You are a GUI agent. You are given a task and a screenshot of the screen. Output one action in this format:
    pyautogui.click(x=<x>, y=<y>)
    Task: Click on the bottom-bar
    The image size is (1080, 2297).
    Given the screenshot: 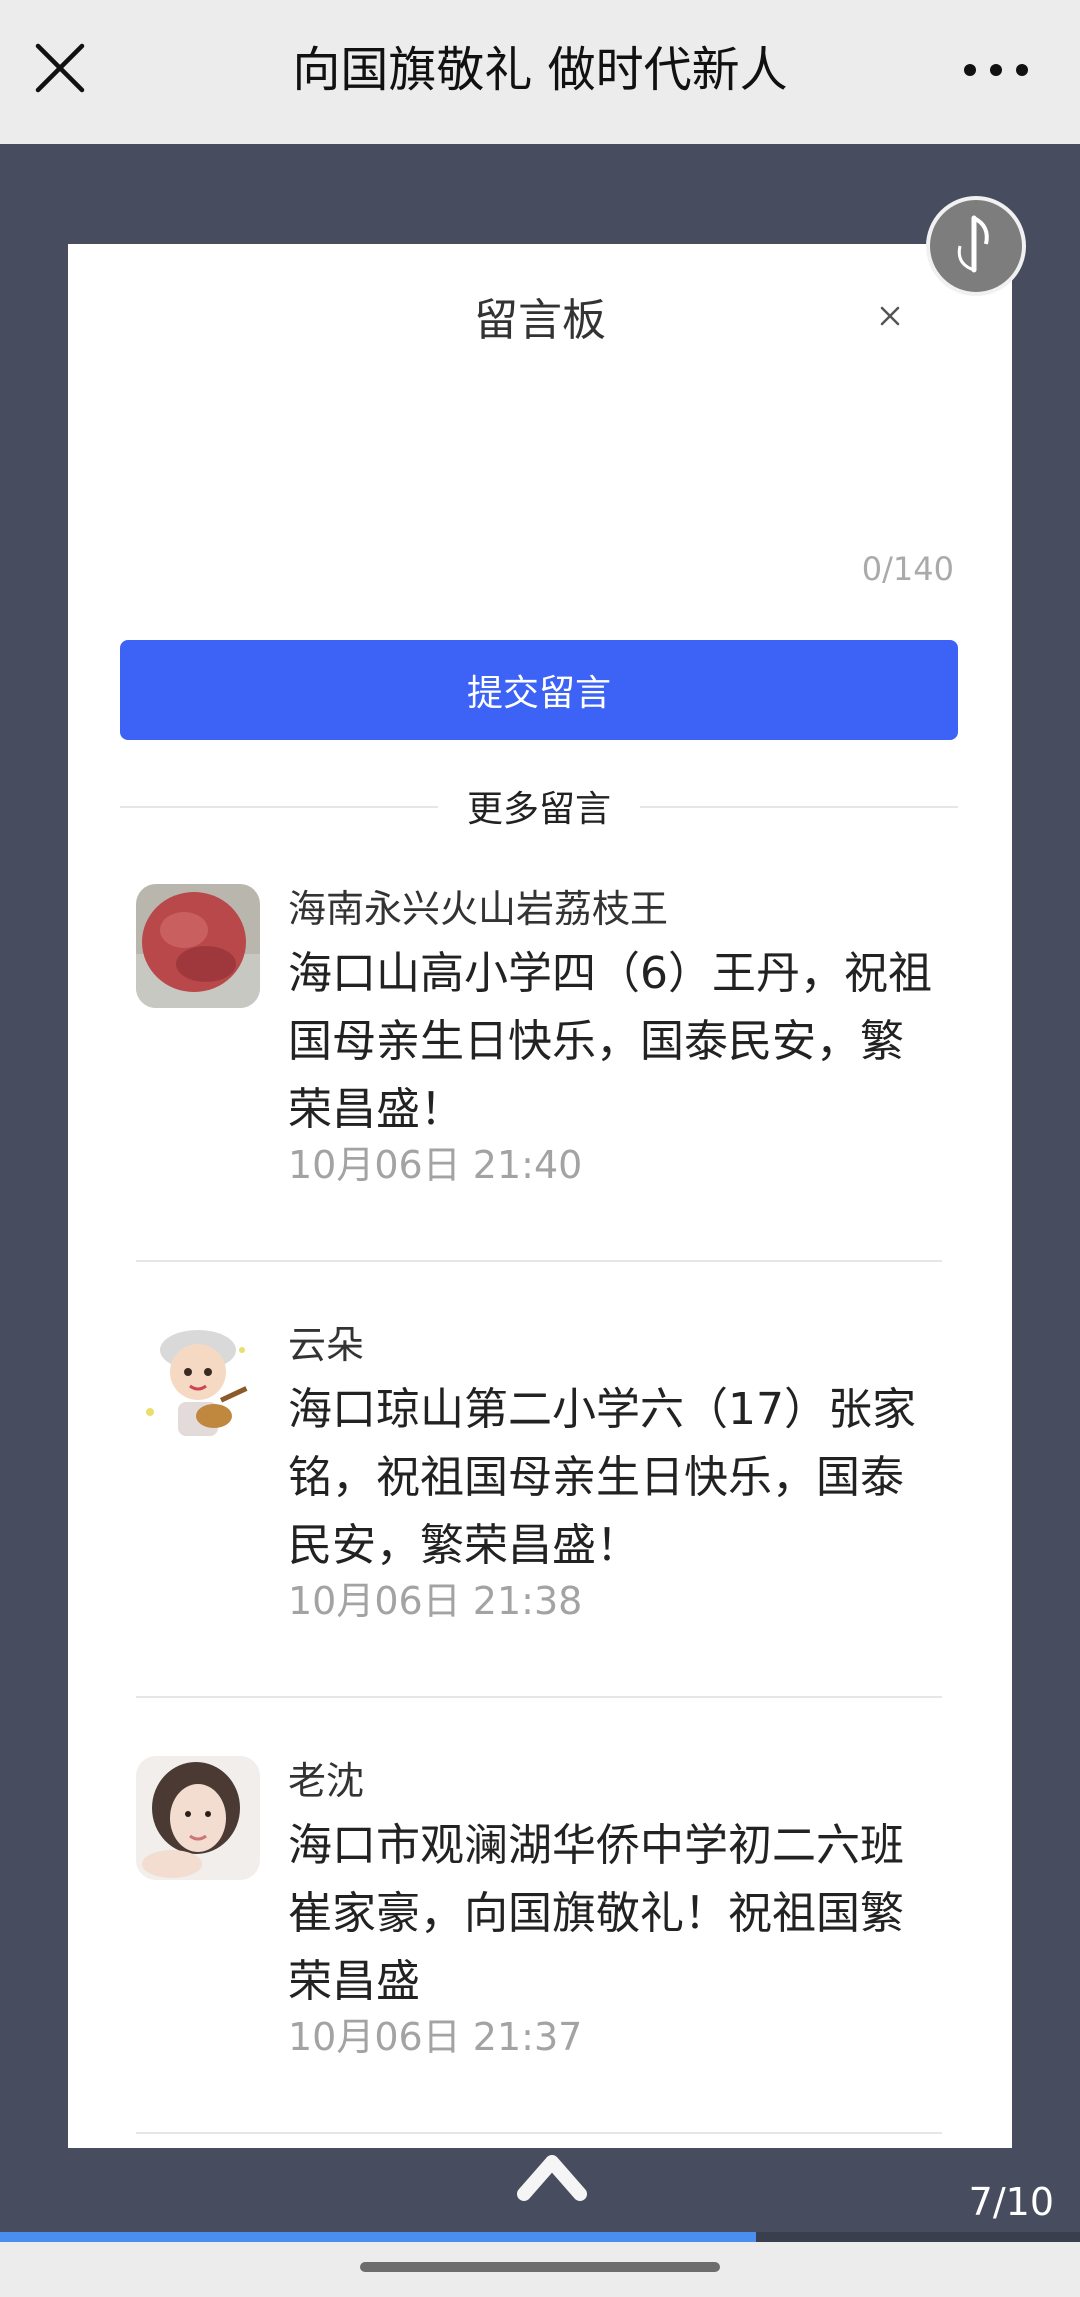 What is the action you would take?
    pyautogui.click(x=540, y=2269)
    